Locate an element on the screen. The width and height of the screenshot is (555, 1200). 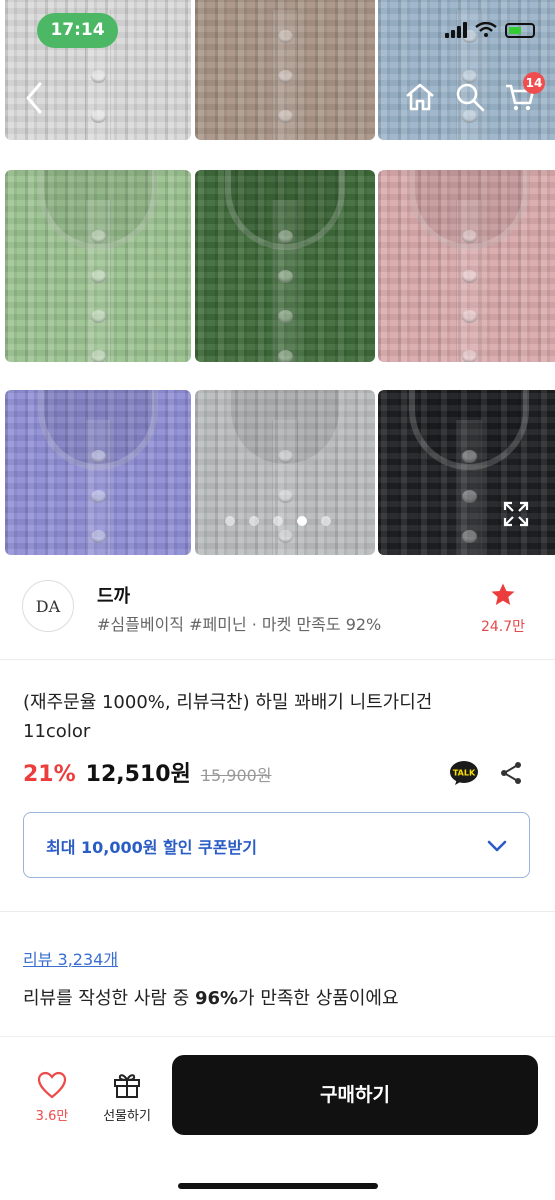
store-name: 드까 is located at coordinates (113, 595).